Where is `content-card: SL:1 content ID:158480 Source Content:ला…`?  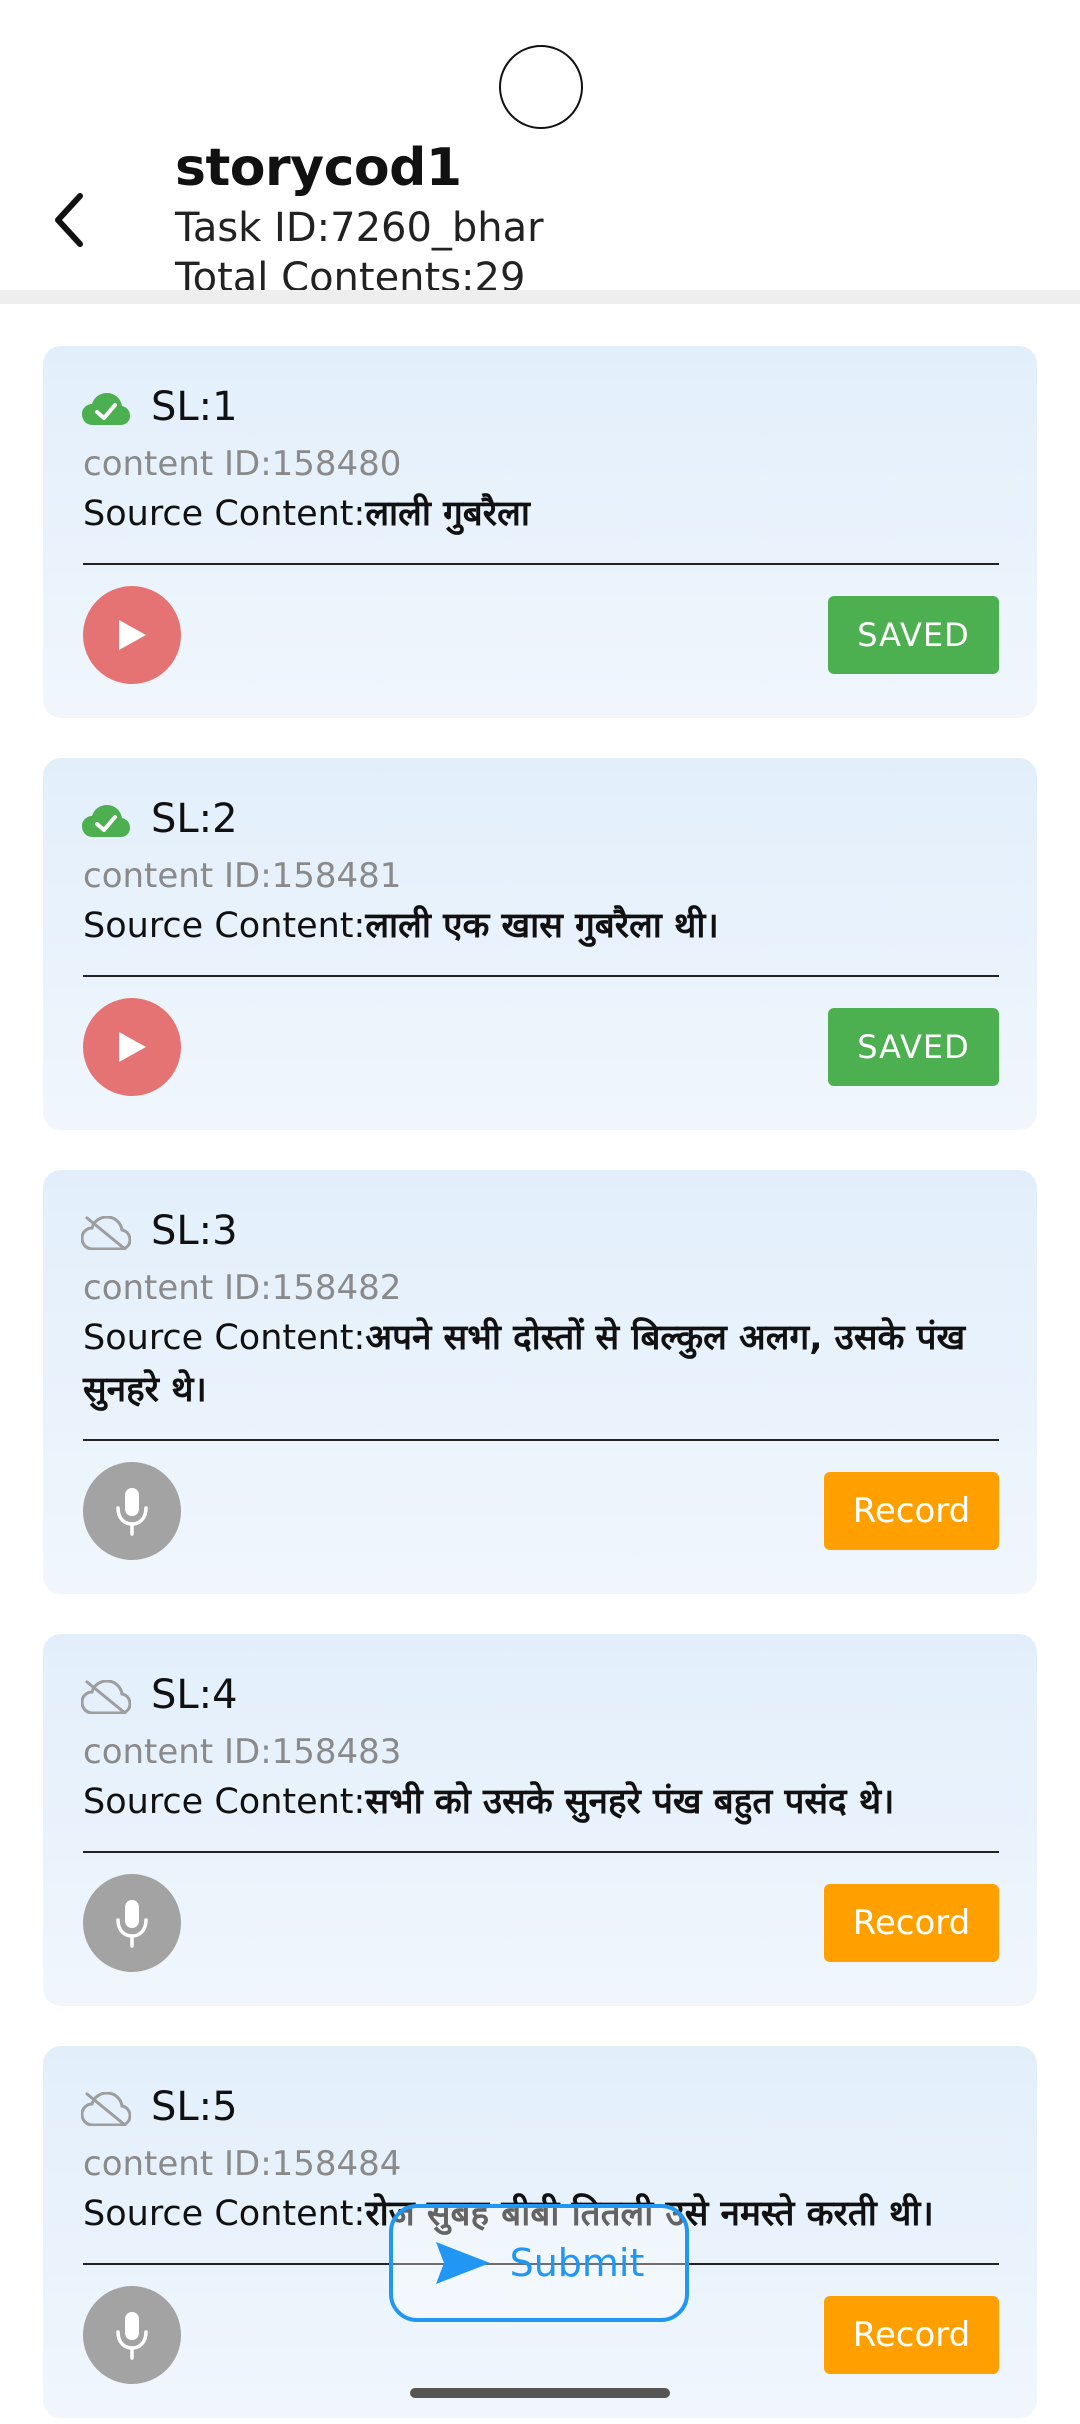
content-card: SL:1 content ID:158480 Source Content:ला… is located at coordinates (540, 532).